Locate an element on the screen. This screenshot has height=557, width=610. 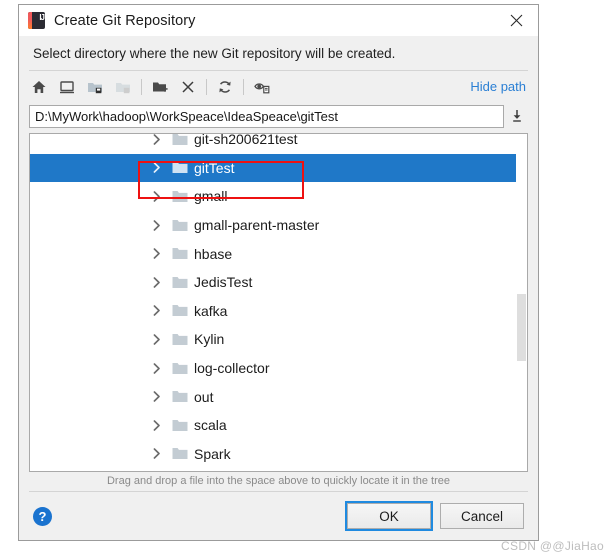
file-chooser-toolbar: Hide path is located at coordinates (278, 86).